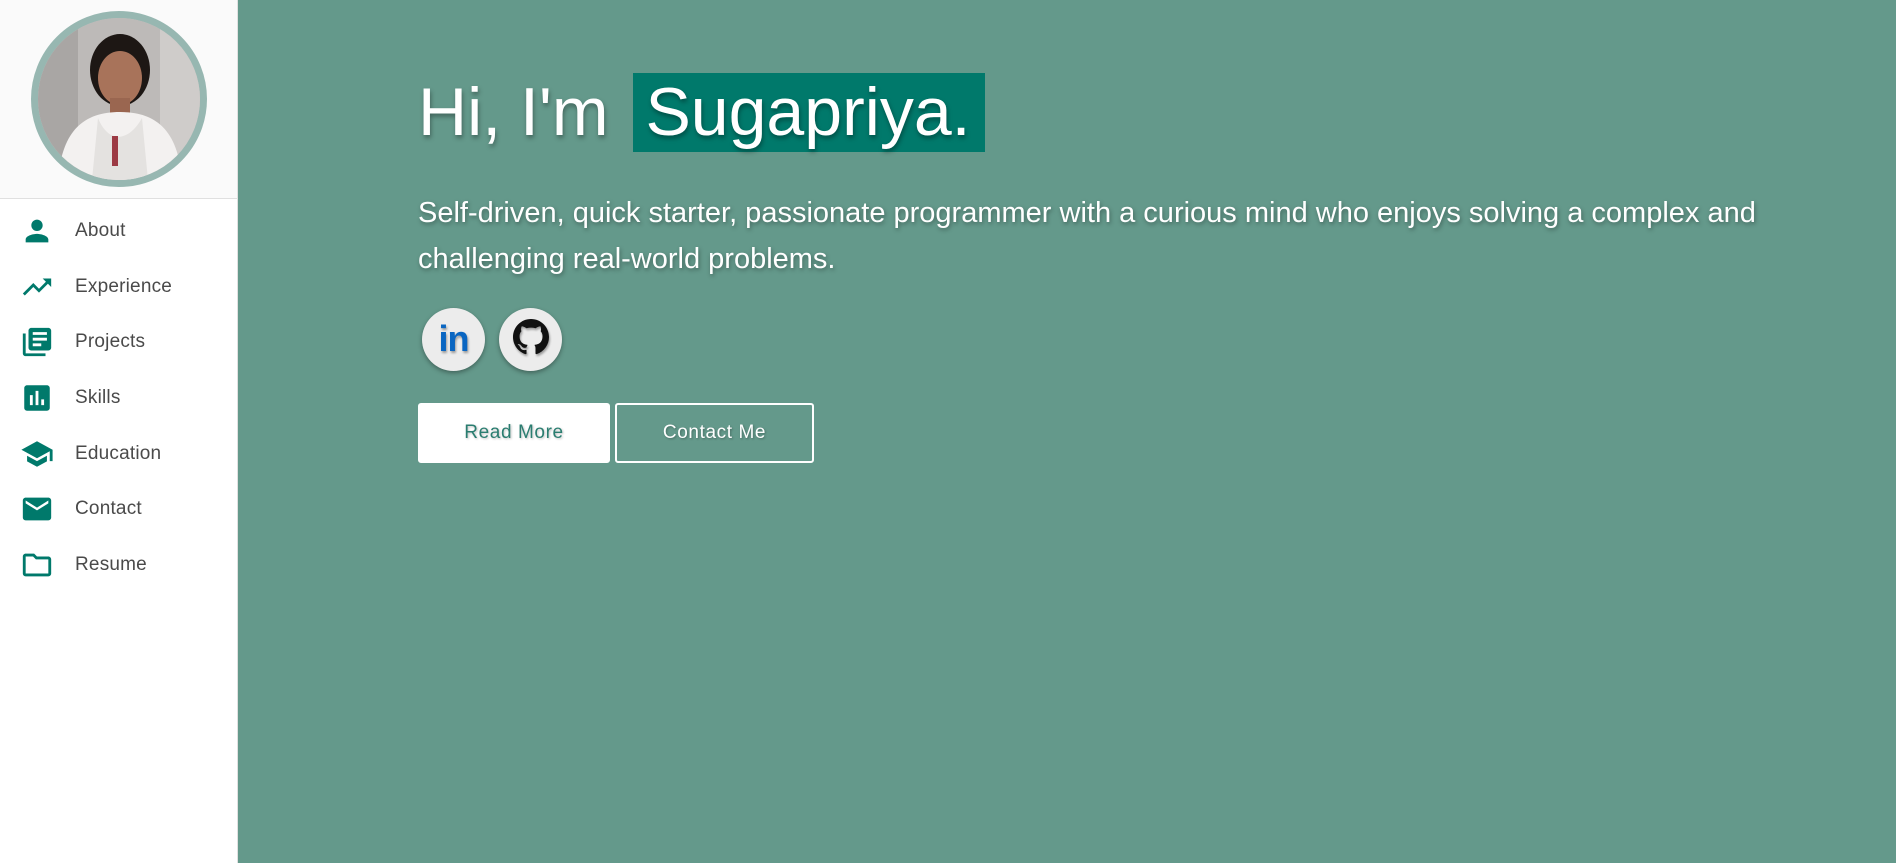  I want to click on sidebar-item-label: Projects, so click(110, 342).